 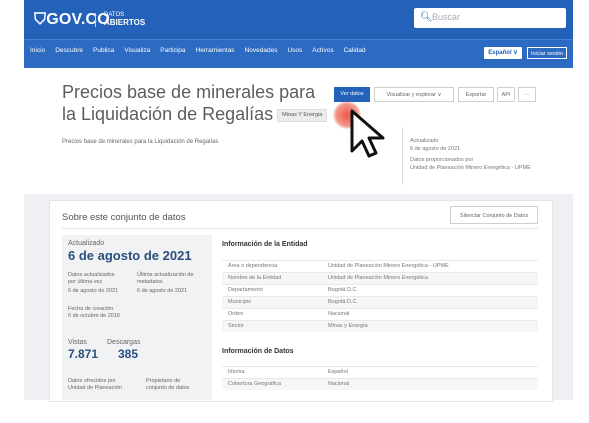 I want to click on table-row: Departamento Bogotá D.C., so click(x=380, y=290).